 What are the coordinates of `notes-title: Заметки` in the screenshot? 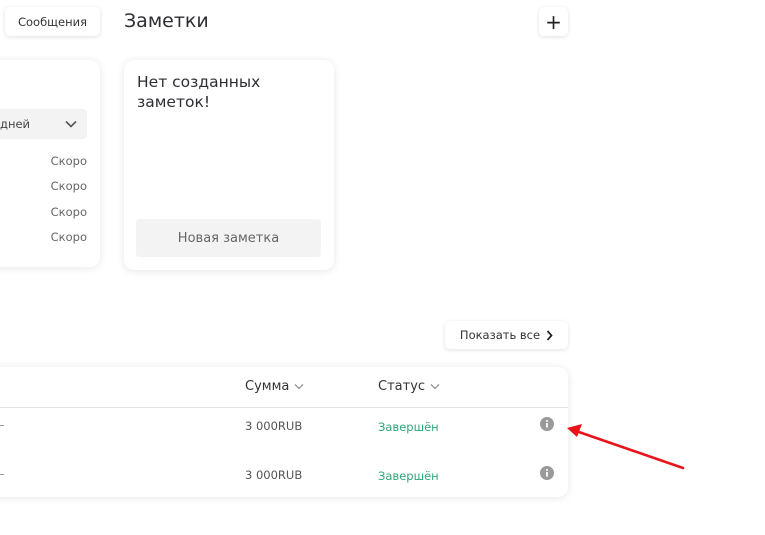 It's located at (166, 21).